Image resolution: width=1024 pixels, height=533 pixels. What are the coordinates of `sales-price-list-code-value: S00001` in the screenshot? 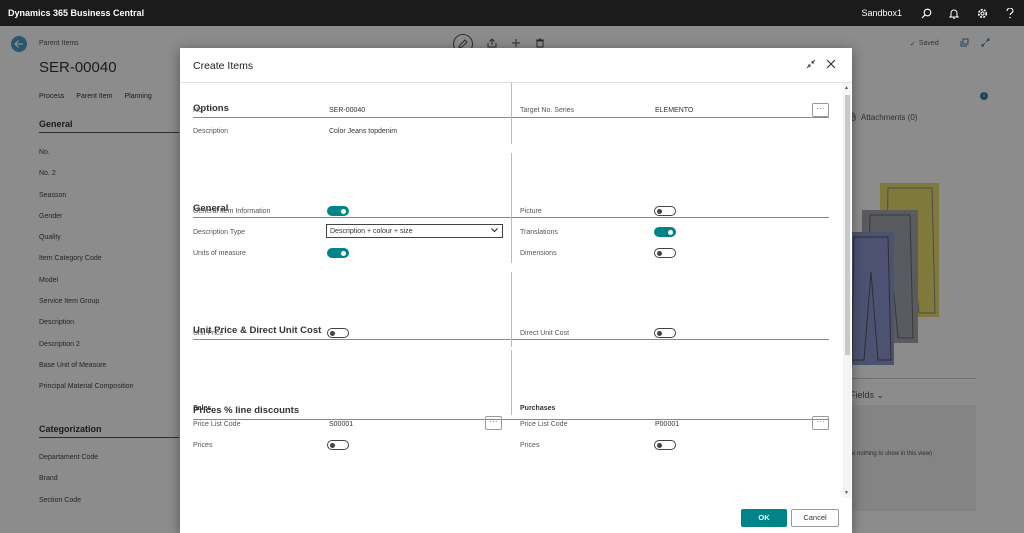 It's located at (341, 424).